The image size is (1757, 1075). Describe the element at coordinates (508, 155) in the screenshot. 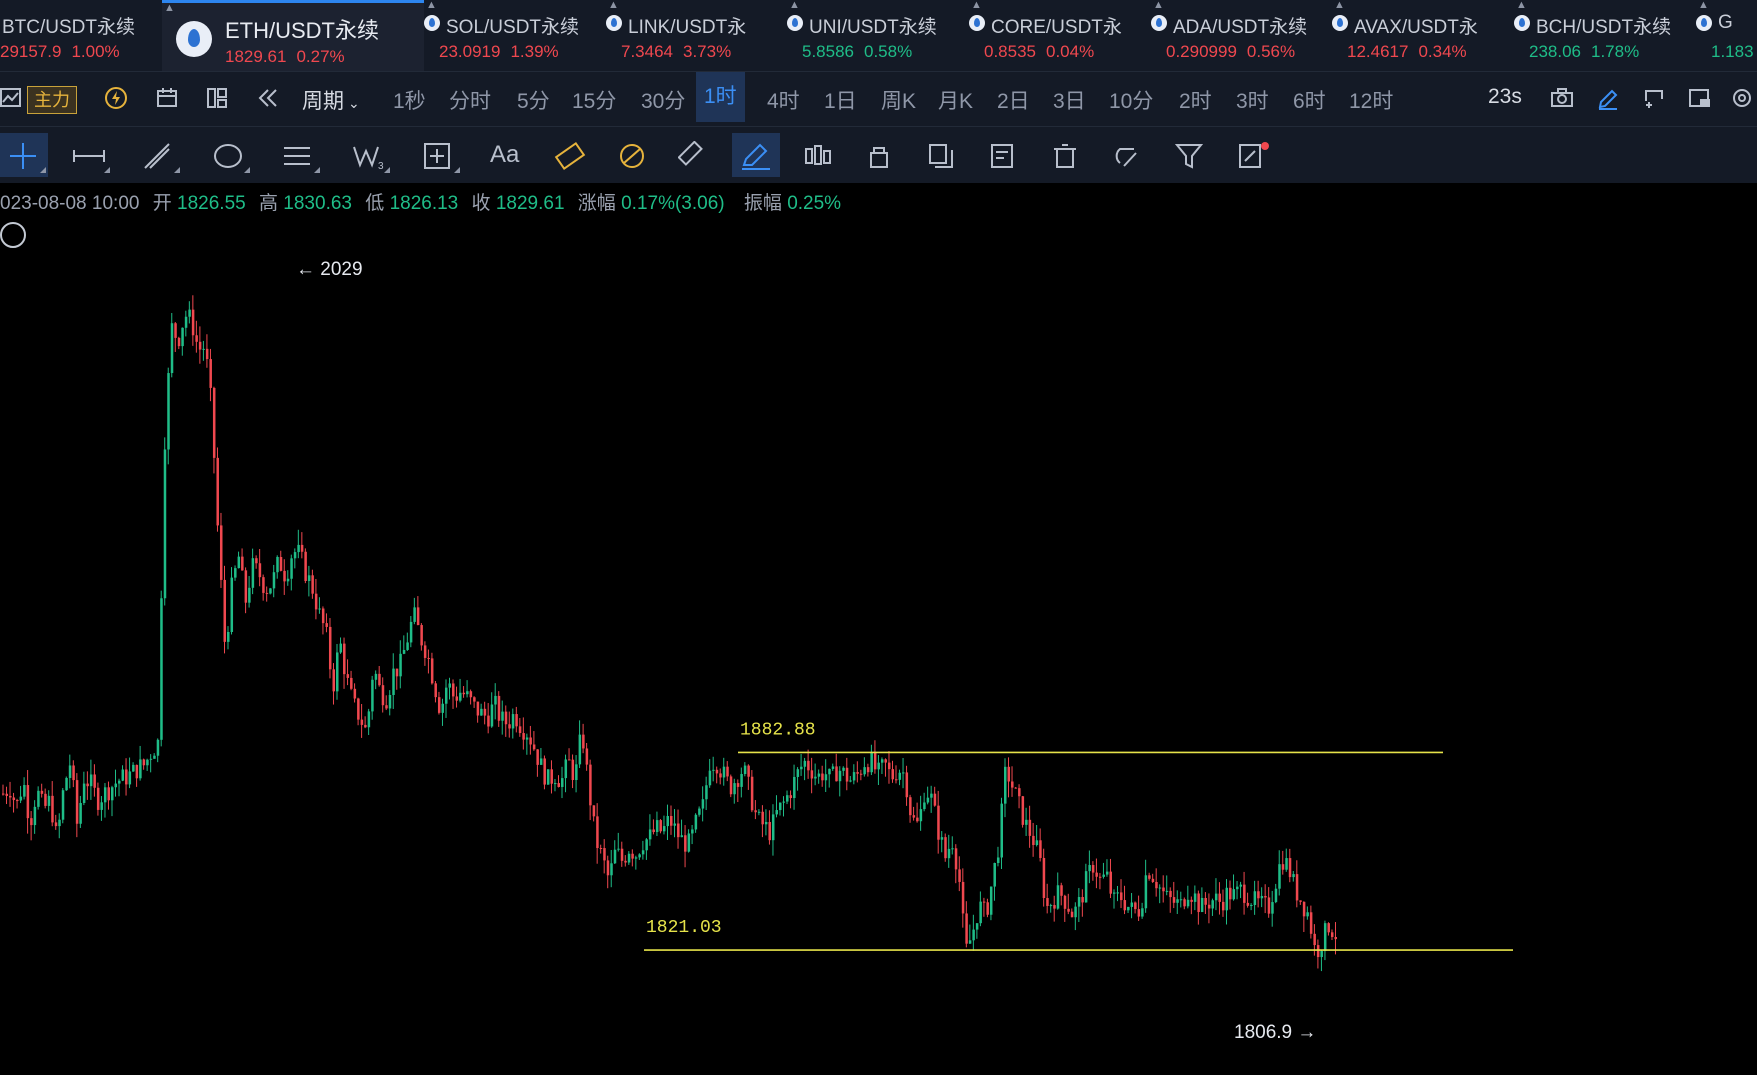

I see `text-tool: Aa` at that location.